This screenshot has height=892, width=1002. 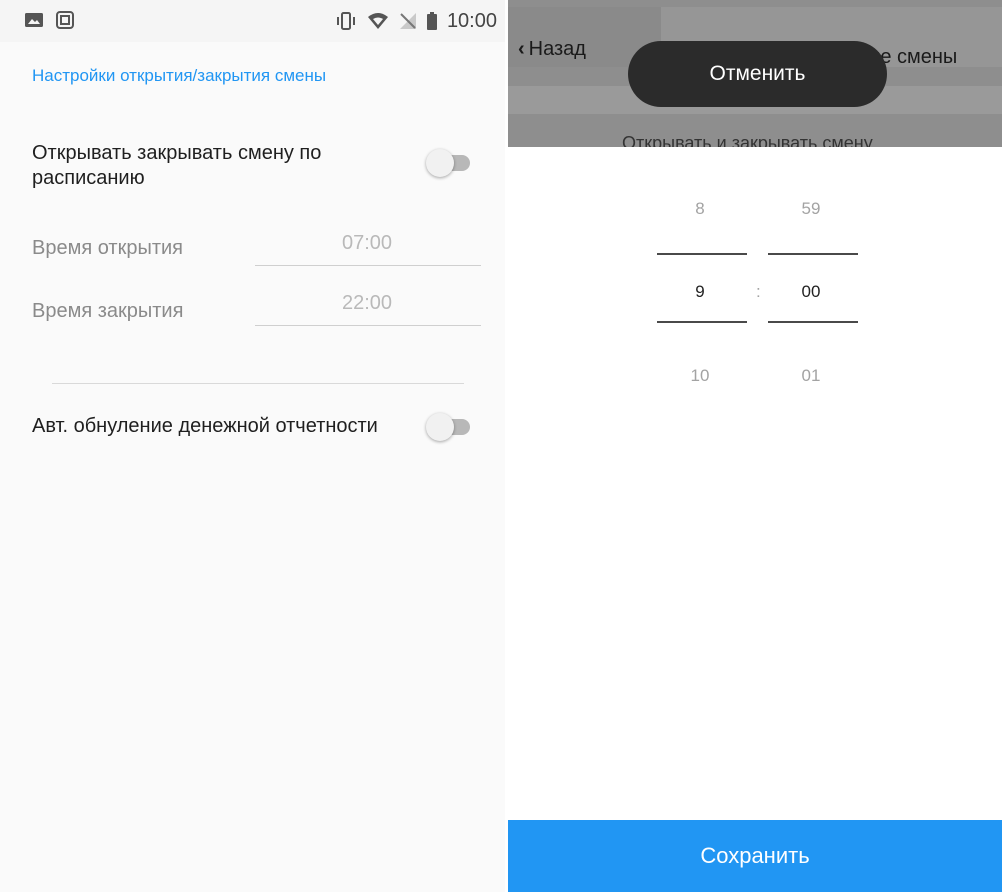 What do you see at coordinates (471, 20) in the screenshot?
I see `clock: 10:00` at bounding box center [471, 20].